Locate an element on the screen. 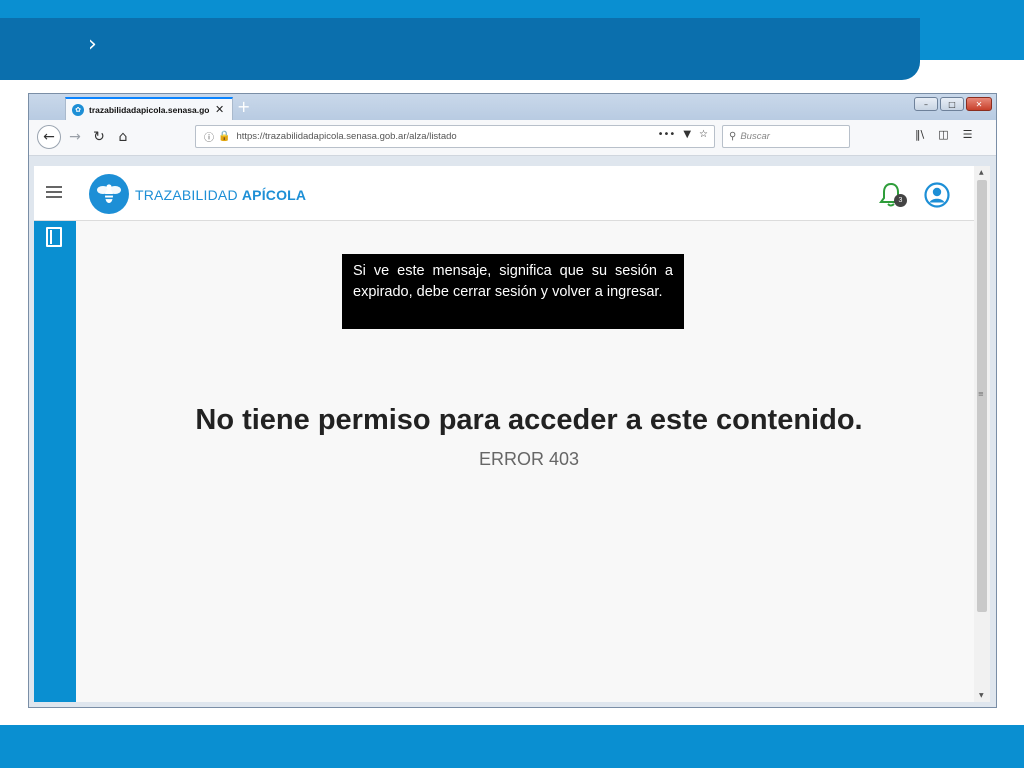 The width and height of the screenshot is (1024, 768). browser-tab: ✿ trazabilidadapicola.senasa.gob.ar ✕ is located at coordinates (149, 108).